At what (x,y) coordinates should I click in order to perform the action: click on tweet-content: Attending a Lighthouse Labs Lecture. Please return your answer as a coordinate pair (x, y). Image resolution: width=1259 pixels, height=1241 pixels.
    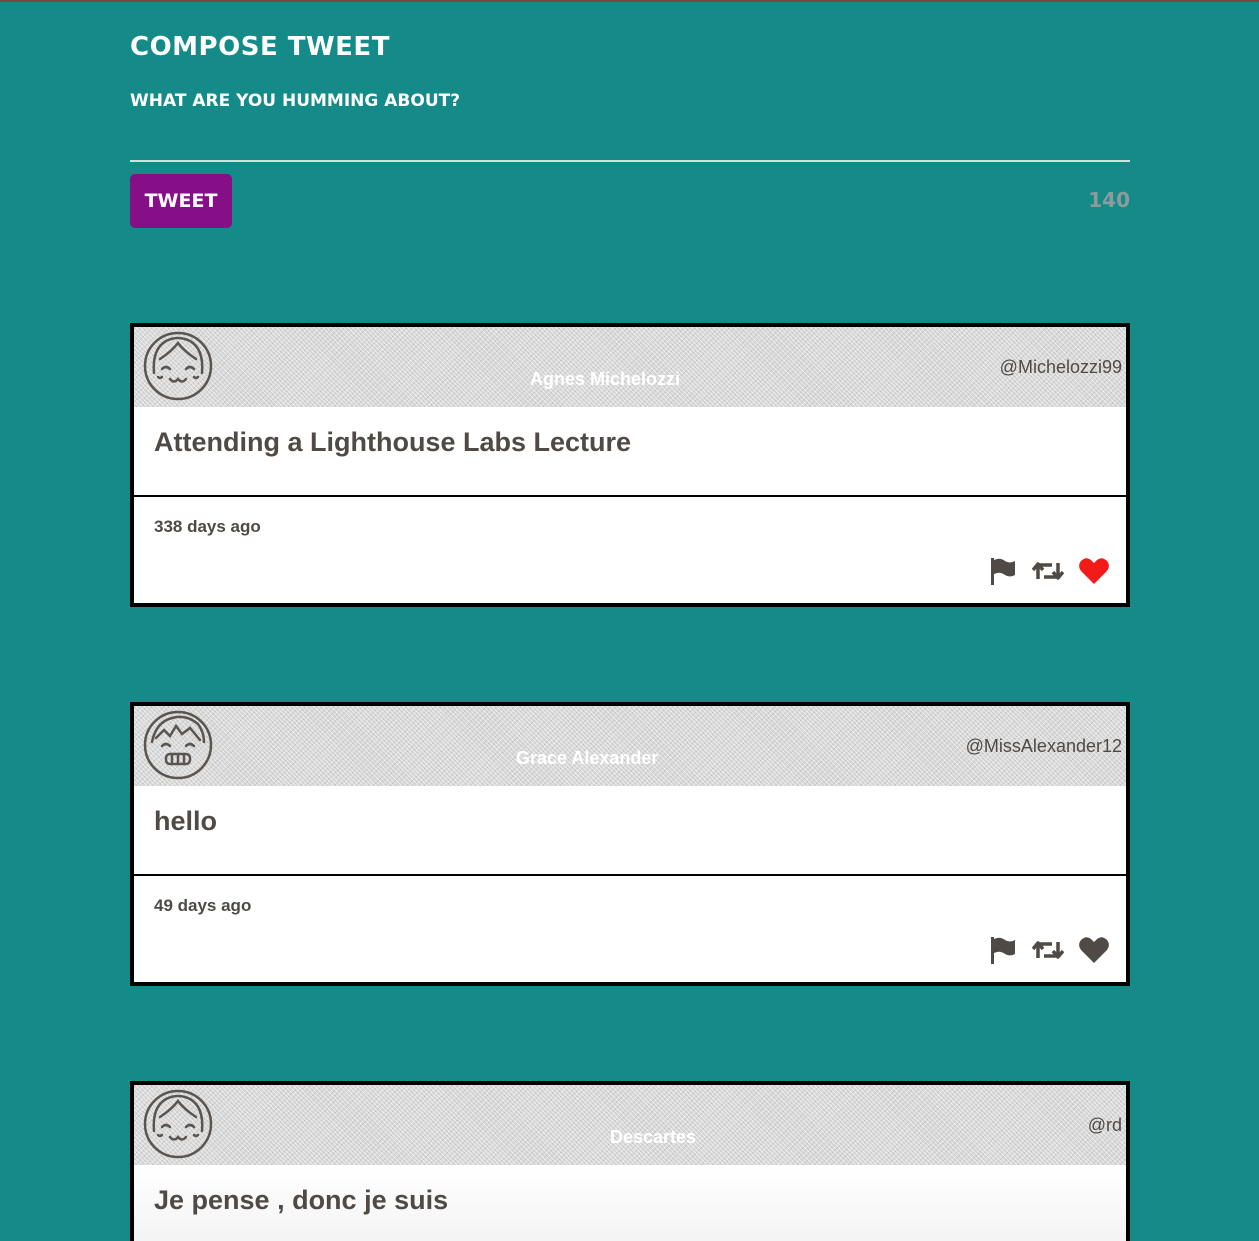
    Looking at the image, I should click on (630, 452).